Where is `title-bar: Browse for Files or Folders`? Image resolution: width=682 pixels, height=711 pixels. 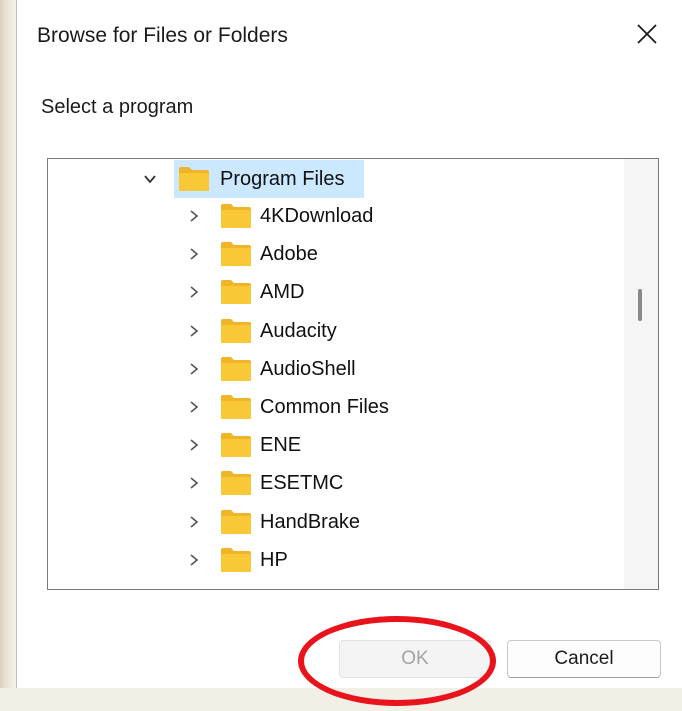 title-bar: Browse for Files or Folders is located at coordinates (349, 34).